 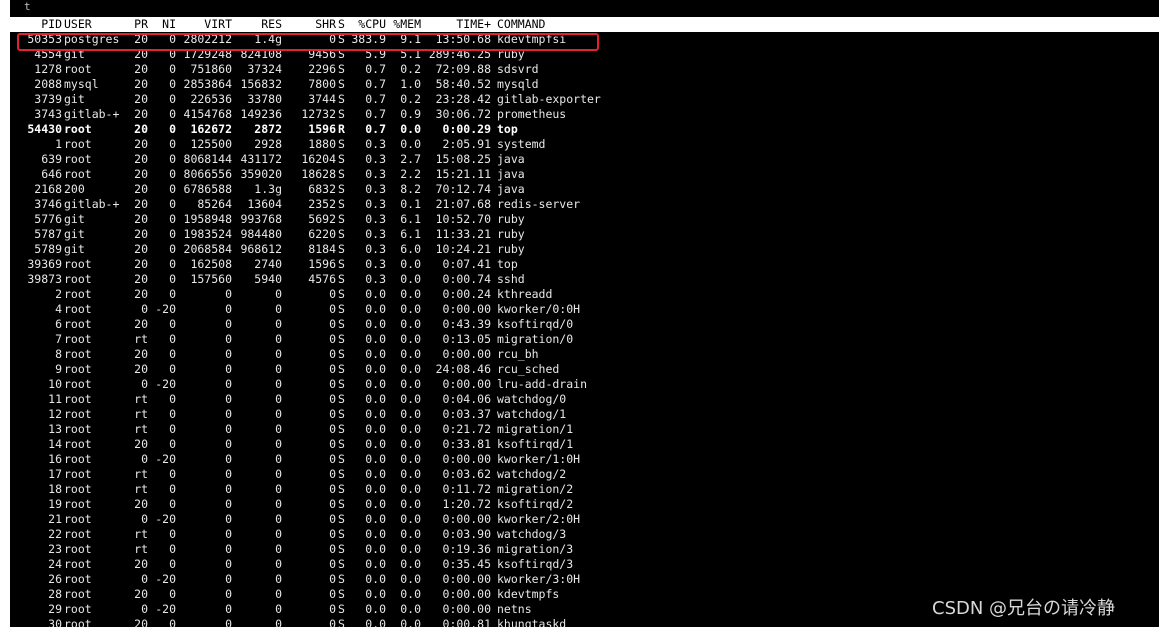 What do you see at coordinates (268, 189) in the screenshot?
I see `cell-res: 1.3g` at bounding box center [268, 189].